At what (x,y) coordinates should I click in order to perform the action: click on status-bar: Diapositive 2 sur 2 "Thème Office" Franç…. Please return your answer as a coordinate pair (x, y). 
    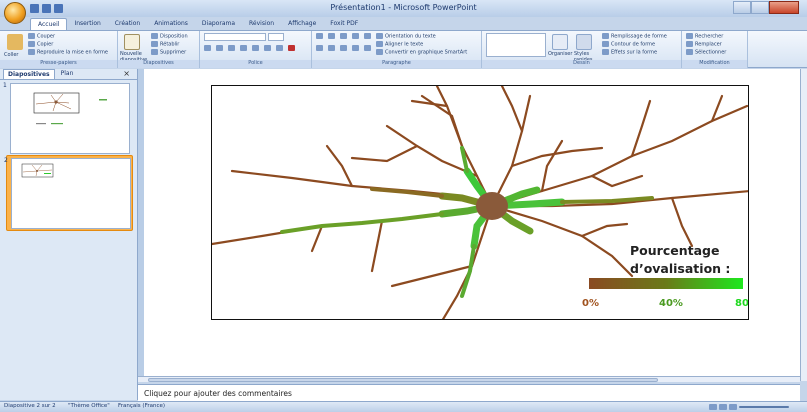
    Looking at the image, I should click on (403, 406).